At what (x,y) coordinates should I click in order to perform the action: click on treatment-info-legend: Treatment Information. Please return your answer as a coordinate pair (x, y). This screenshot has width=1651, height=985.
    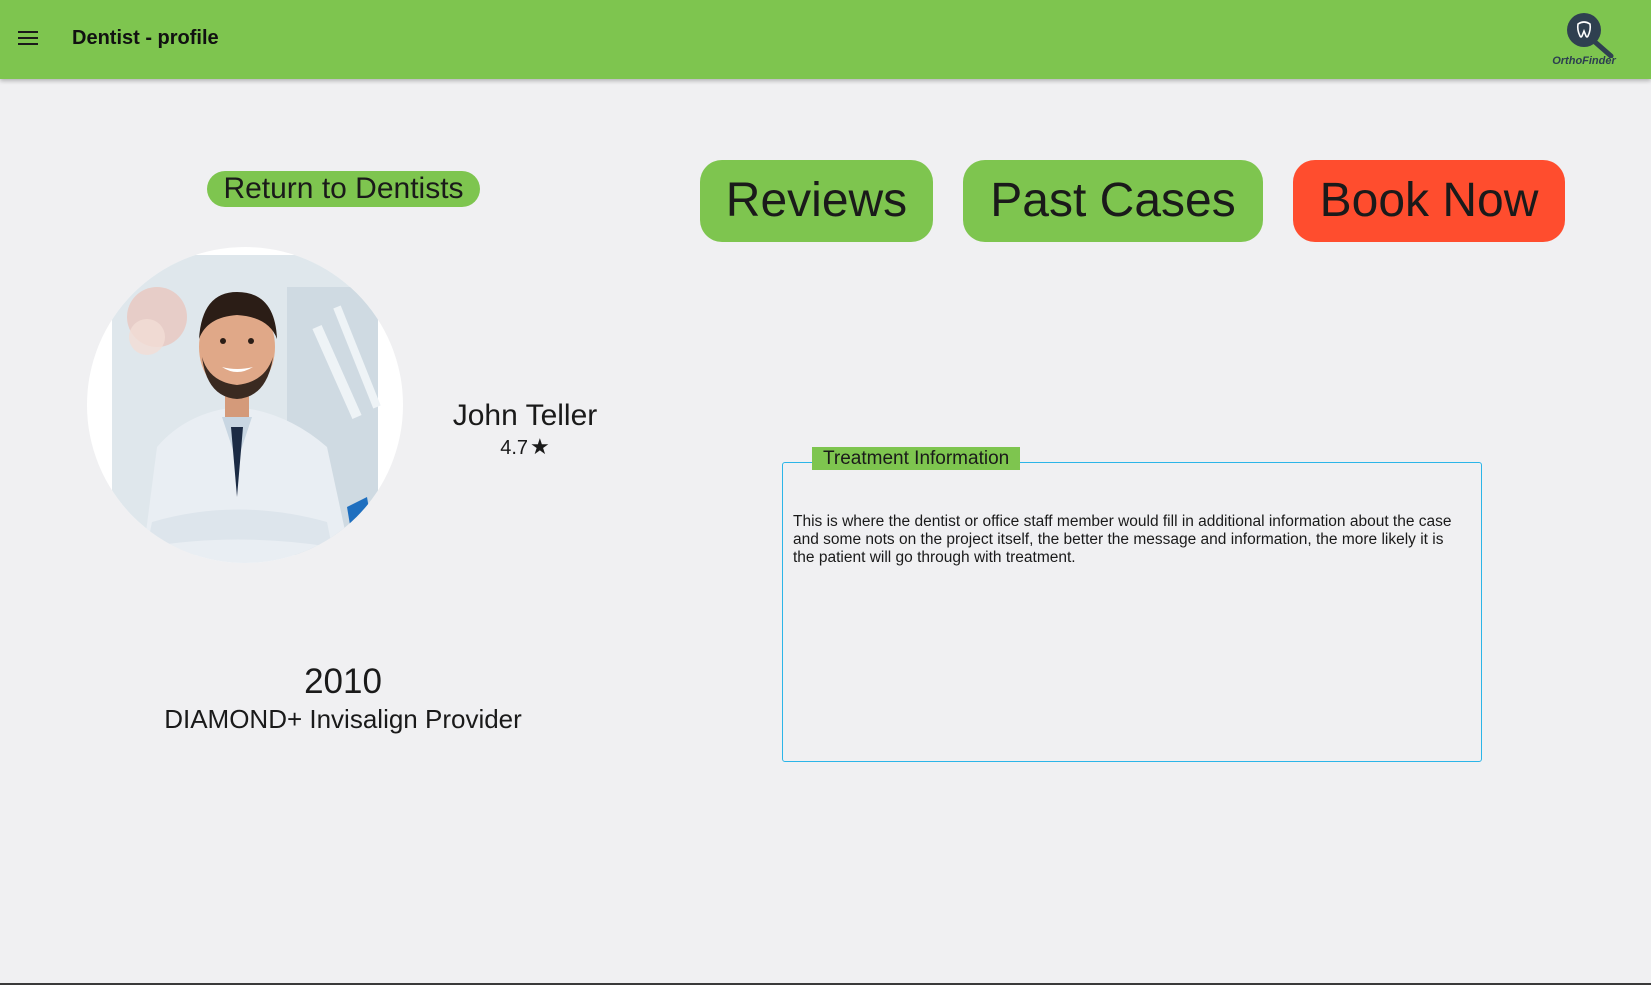
    Looking at the image, I should click on (916, 458).